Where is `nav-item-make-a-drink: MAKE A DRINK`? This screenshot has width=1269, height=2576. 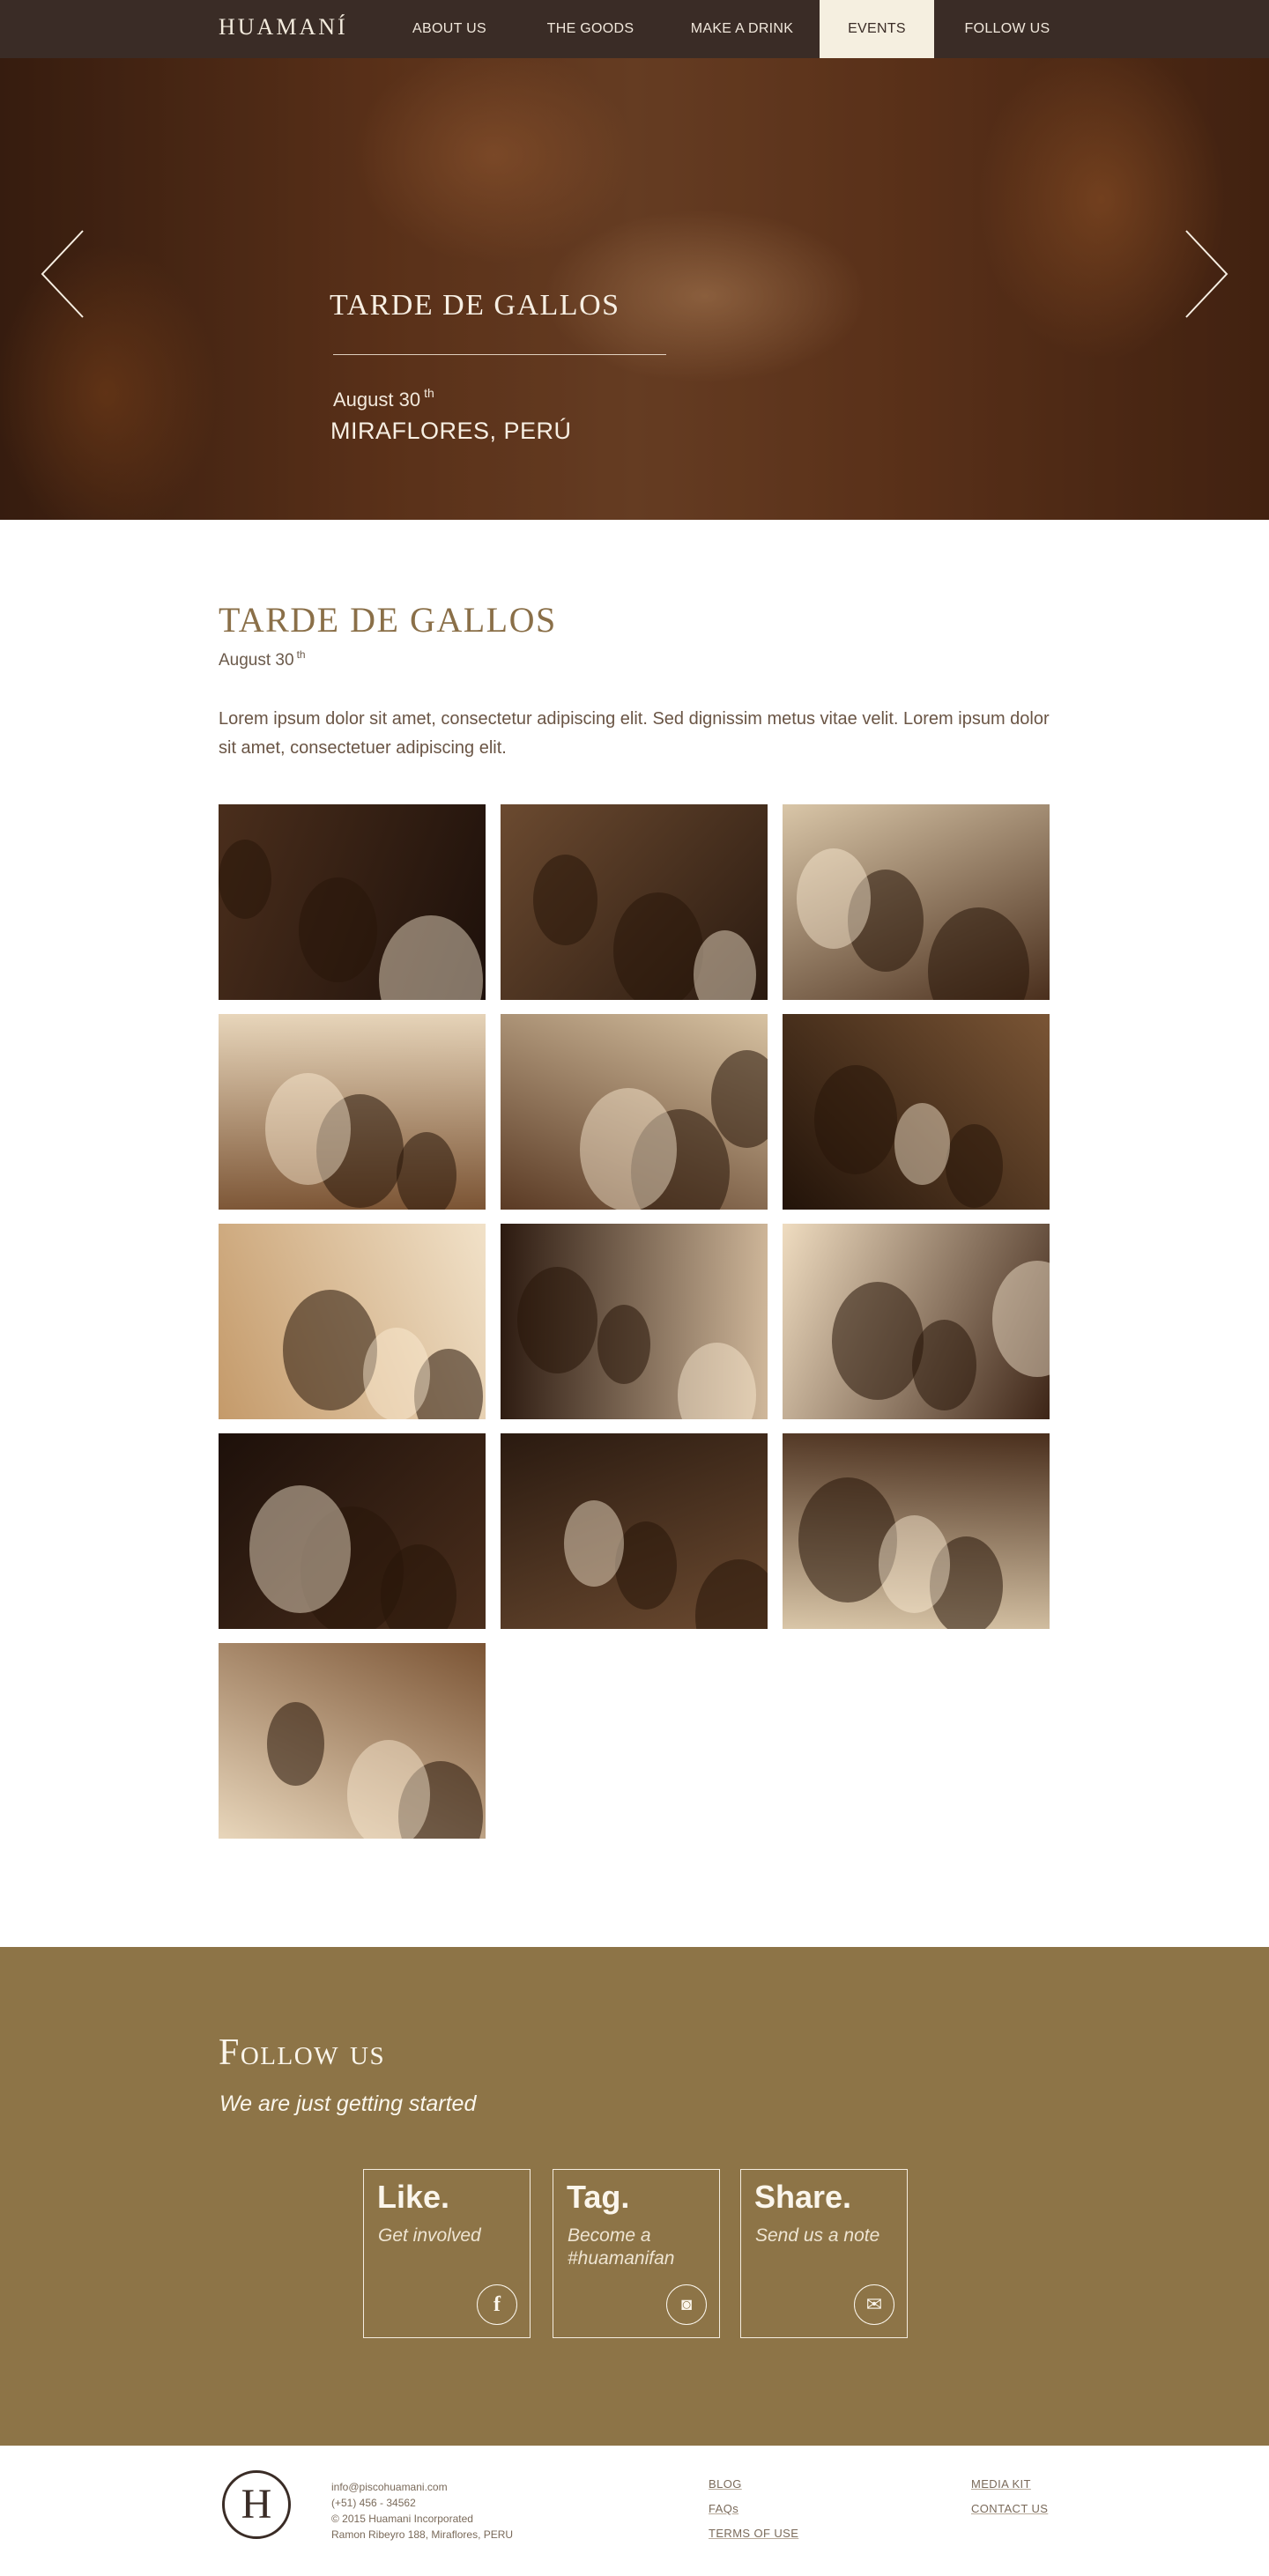
nav-item-make-a-drink: MAKE A DRINK is located at coordinates (742, 29).